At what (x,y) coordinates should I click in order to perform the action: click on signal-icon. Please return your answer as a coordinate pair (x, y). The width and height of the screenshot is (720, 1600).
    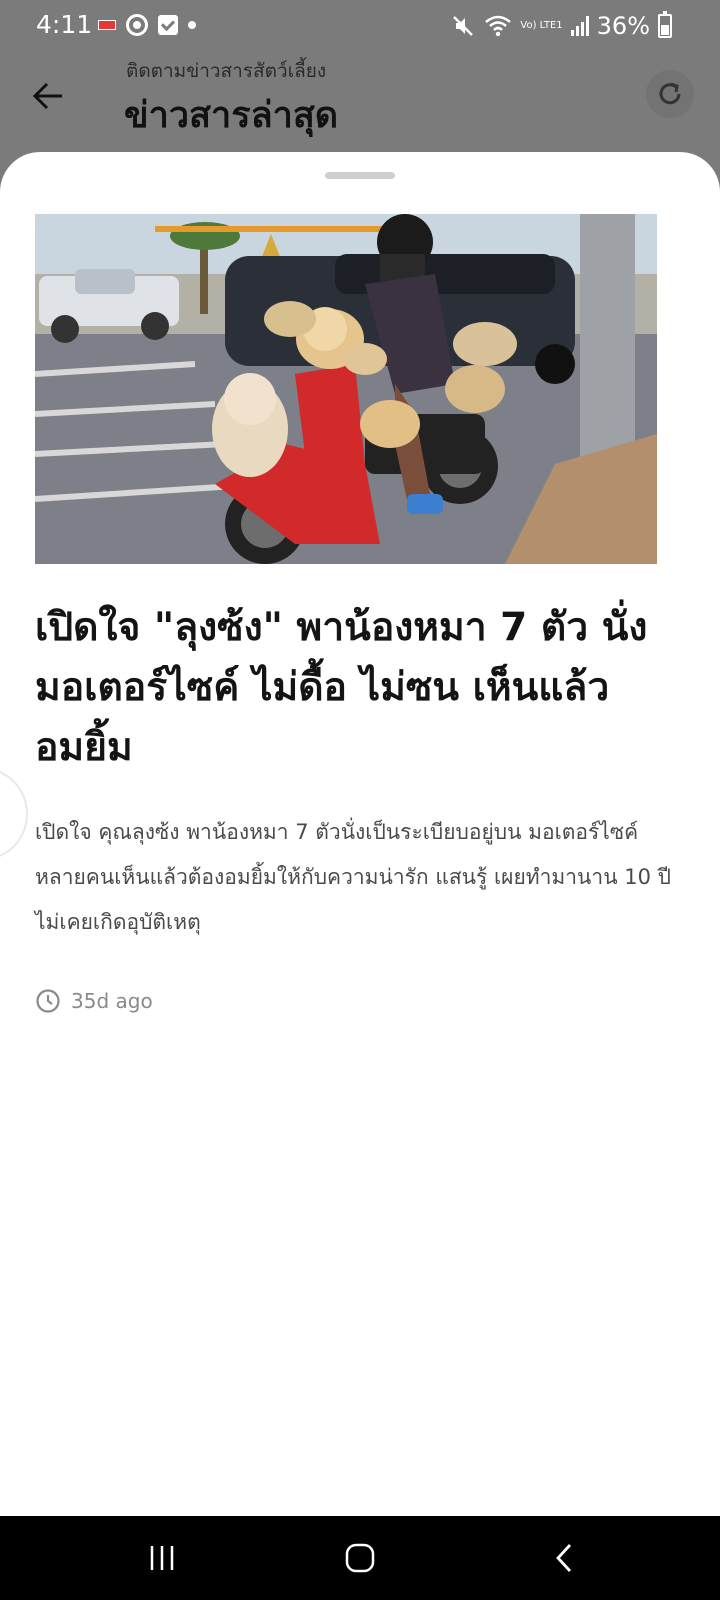
    Looking at the image, I should click on (579, 26).